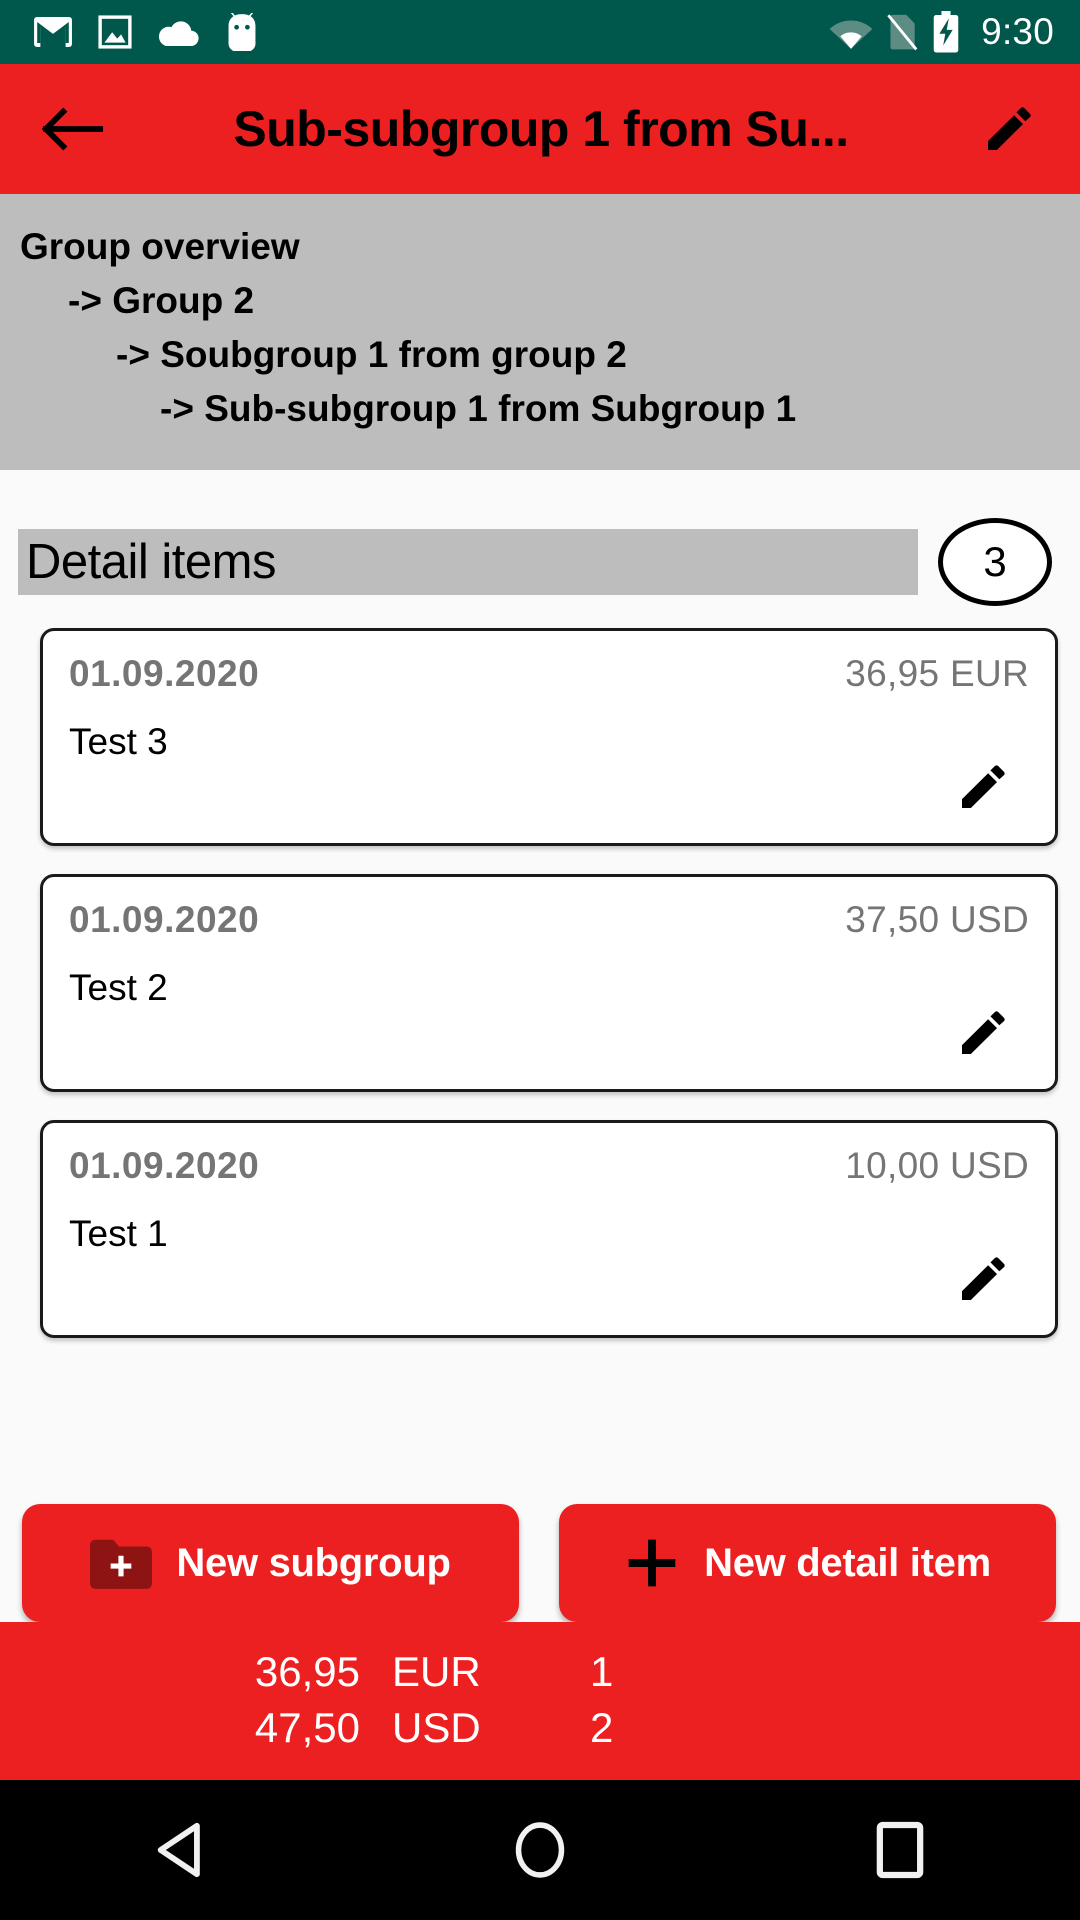 This screenshot has width=1080, height=1920. I want to click on plus-icon, so click(652, 1563).